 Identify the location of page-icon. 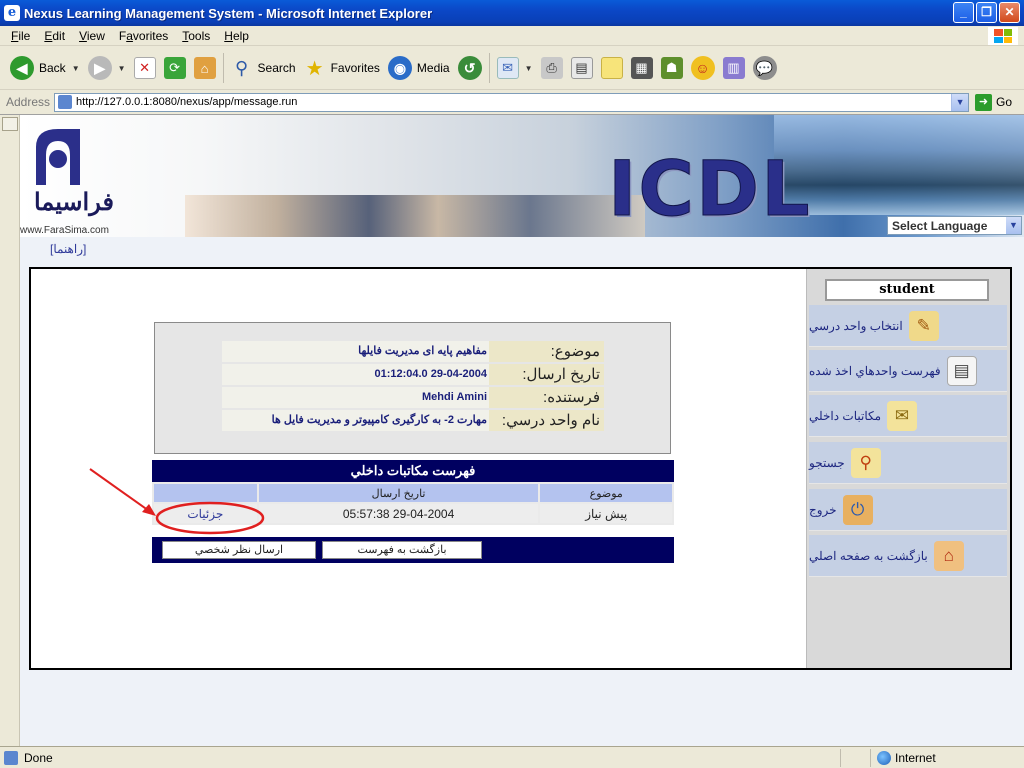
(65, 102).